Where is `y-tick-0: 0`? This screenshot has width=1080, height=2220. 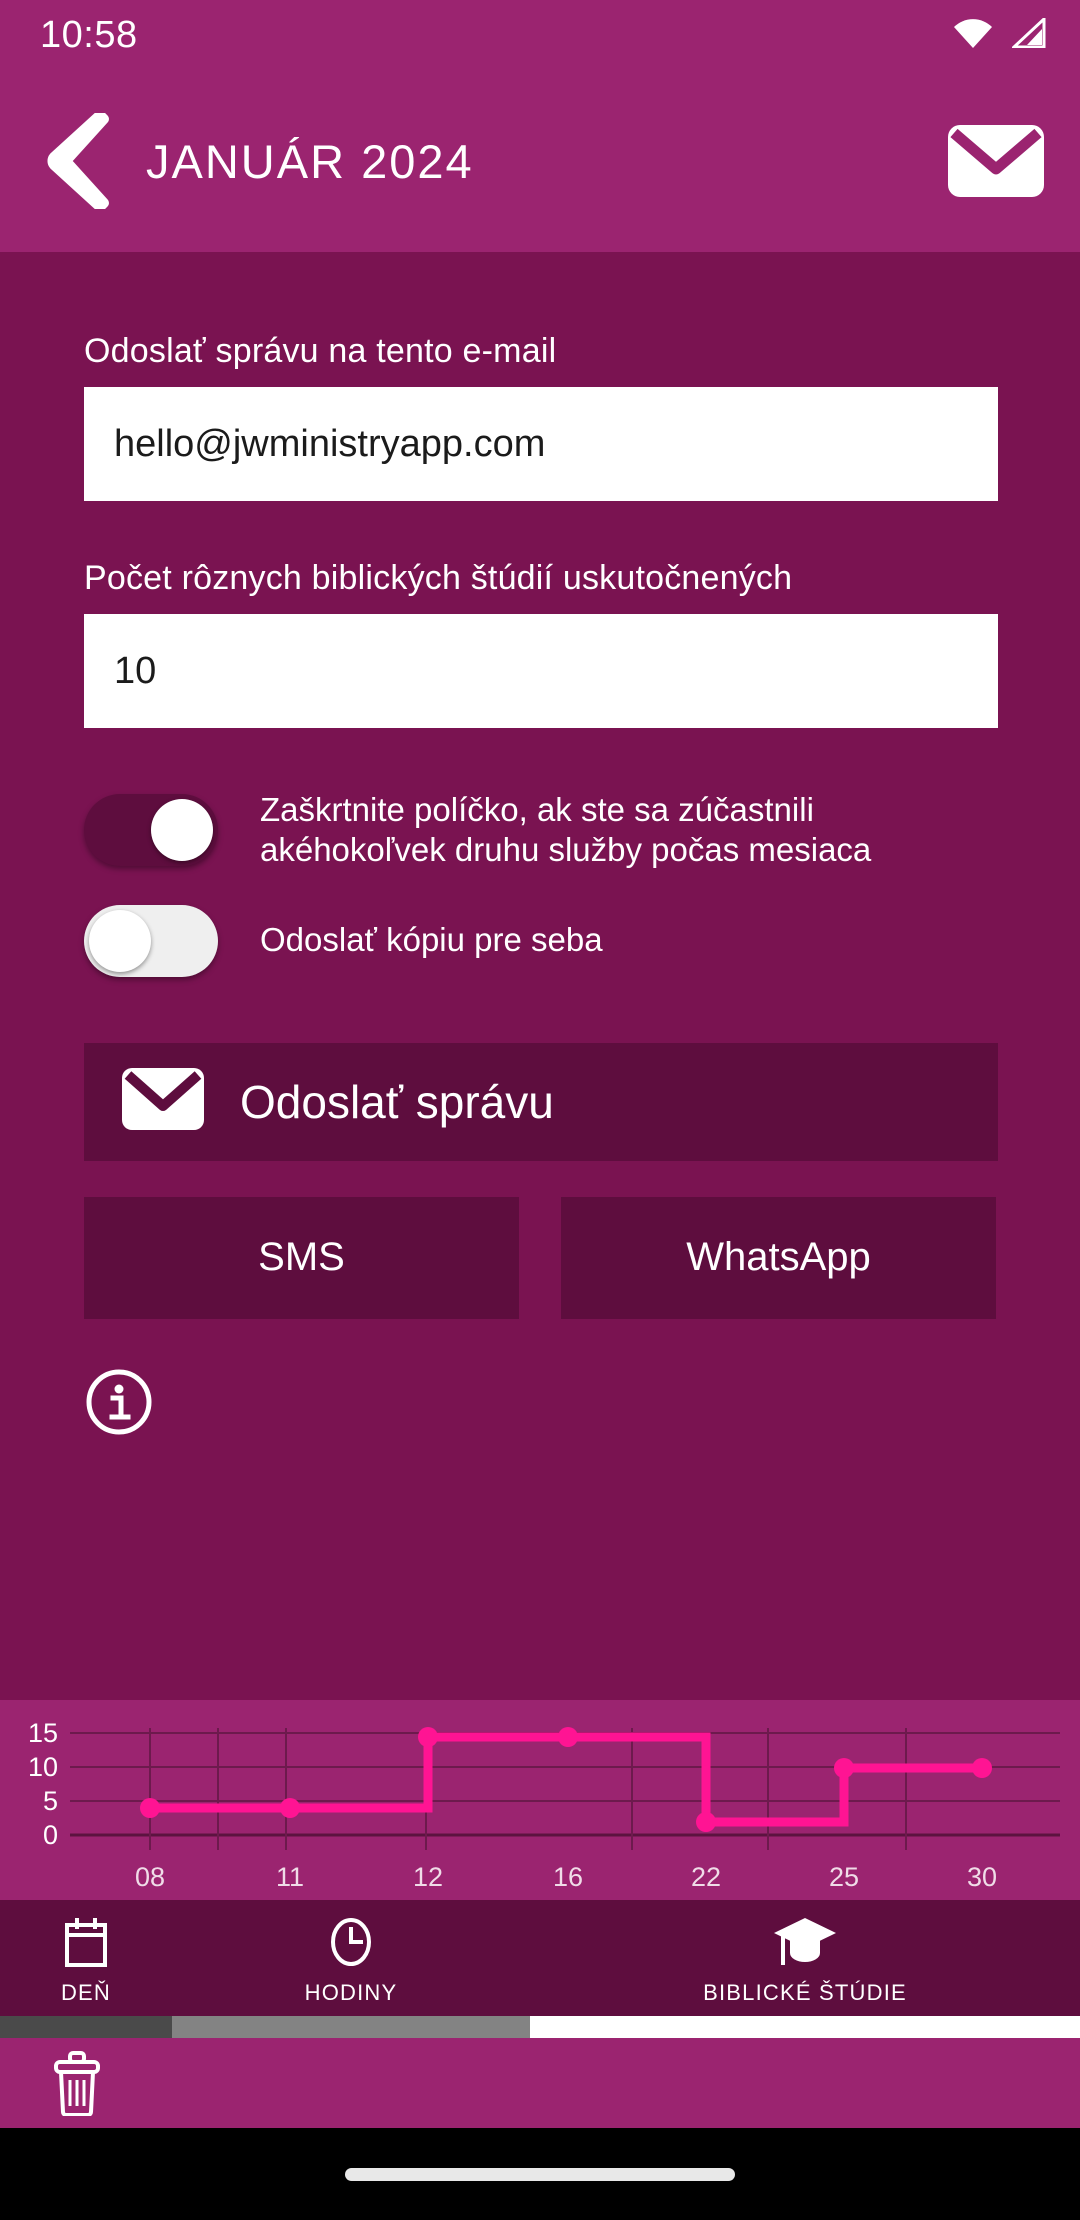 y-tick-0: 0 is located at coordinates (50, 1835).